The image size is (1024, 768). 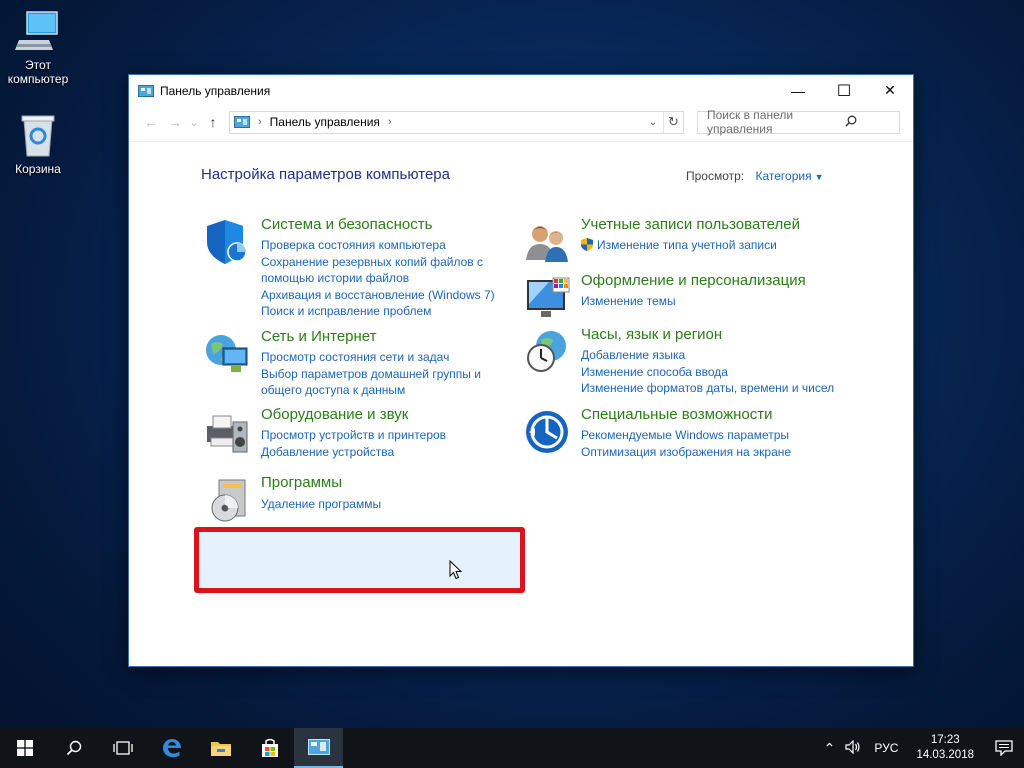 I want to click on control-panel-taskbar-button, so click(x=318, y=748).